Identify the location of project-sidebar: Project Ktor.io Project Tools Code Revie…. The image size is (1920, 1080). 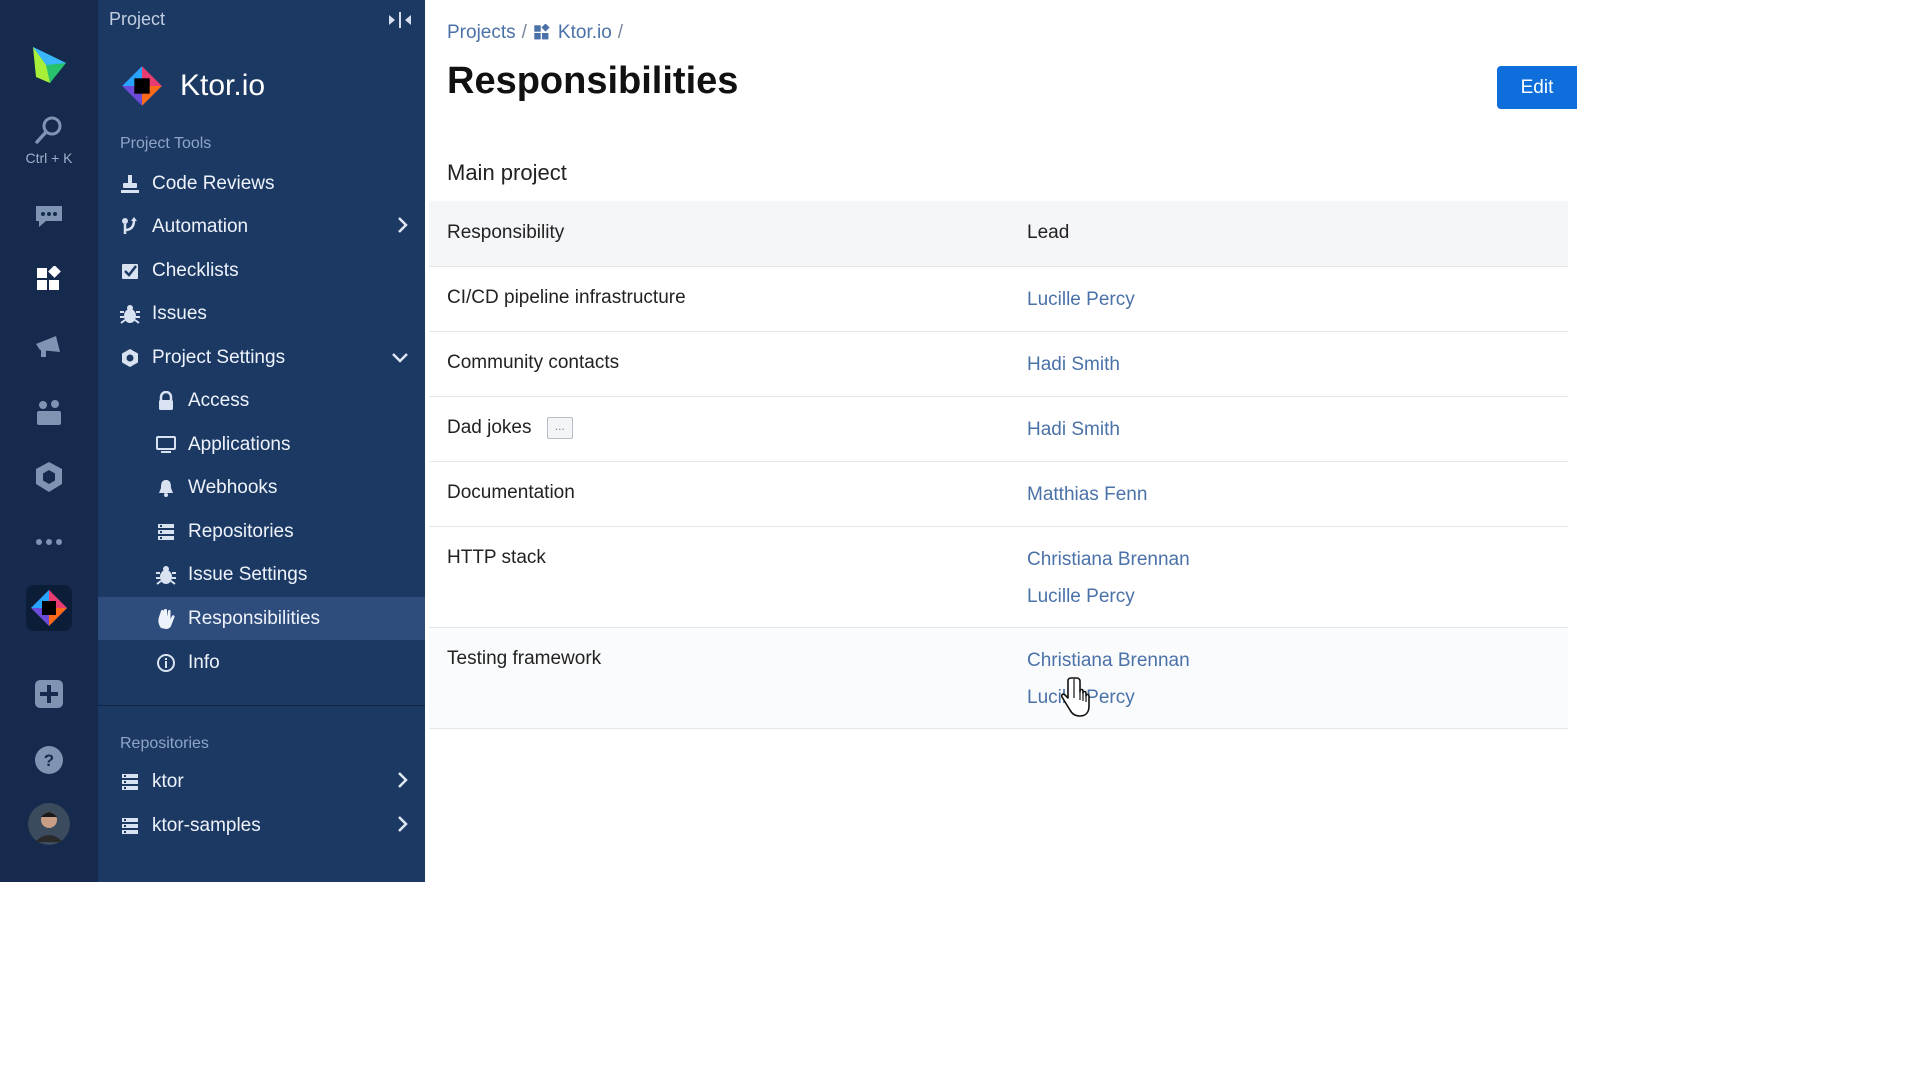
(261, 441).